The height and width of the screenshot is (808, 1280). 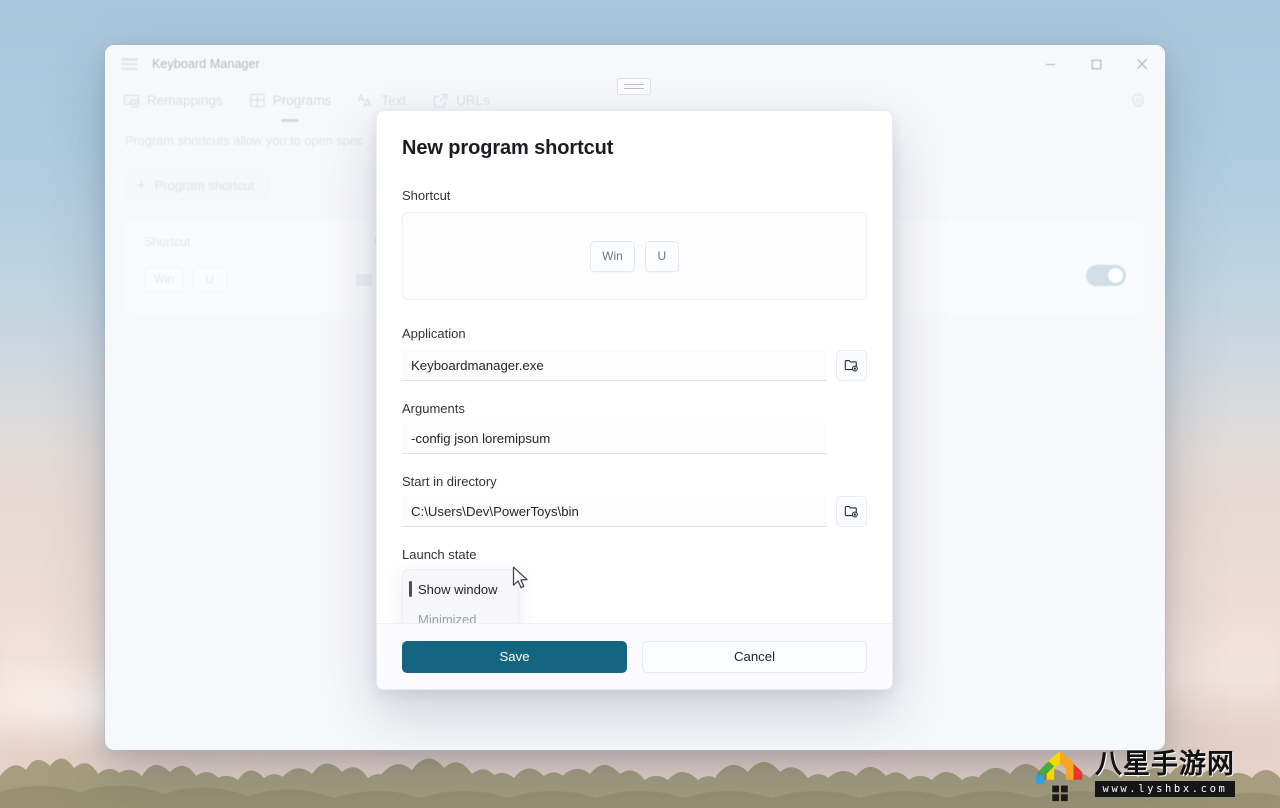 I want to click on cancel-button: Cancel, so click(x=754, y=656).